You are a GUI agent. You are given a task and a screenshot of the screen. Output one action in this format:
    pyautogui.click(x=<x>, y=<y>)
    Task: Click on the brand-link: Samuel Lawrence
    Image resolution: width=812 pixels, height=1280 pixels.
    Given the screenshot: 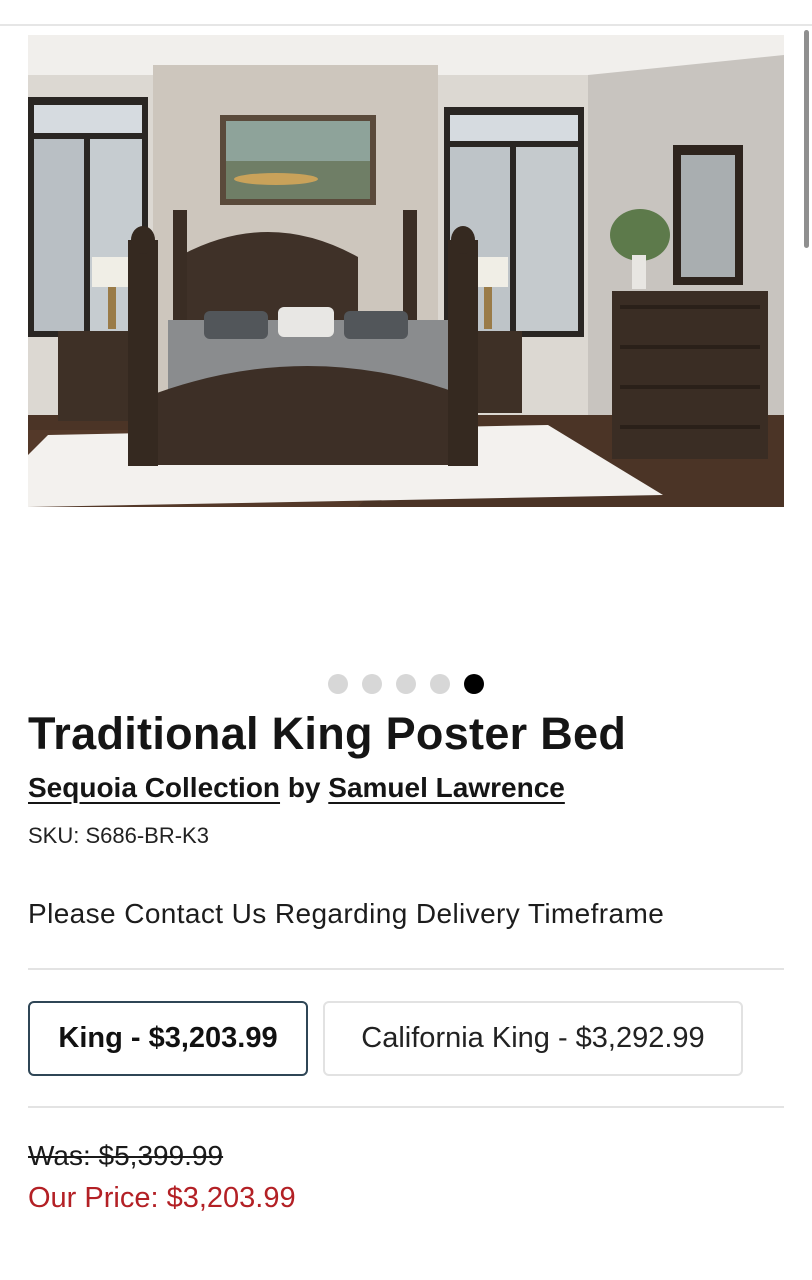 What is the action you would take?
    pyautogui.click(x=446, y=787)
    